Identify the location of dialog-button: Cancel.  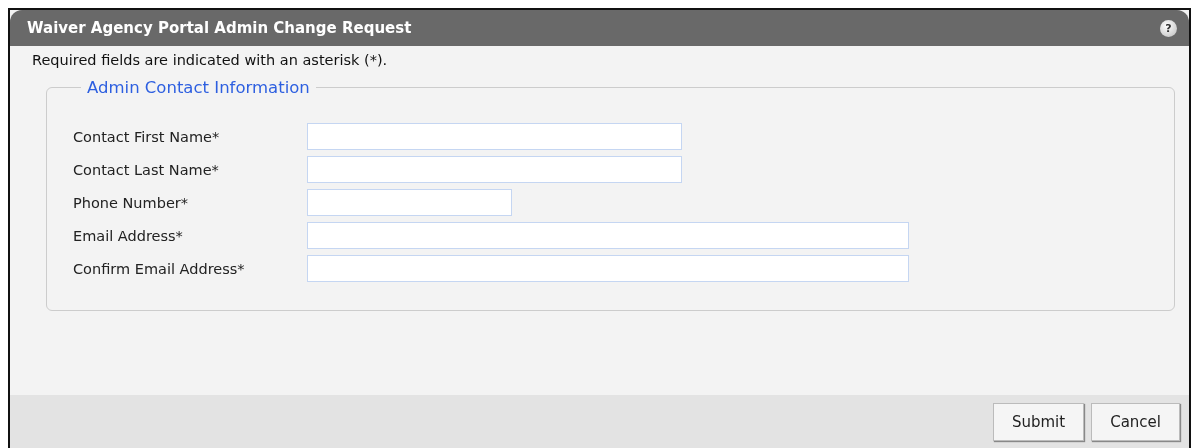
(1135, 421).